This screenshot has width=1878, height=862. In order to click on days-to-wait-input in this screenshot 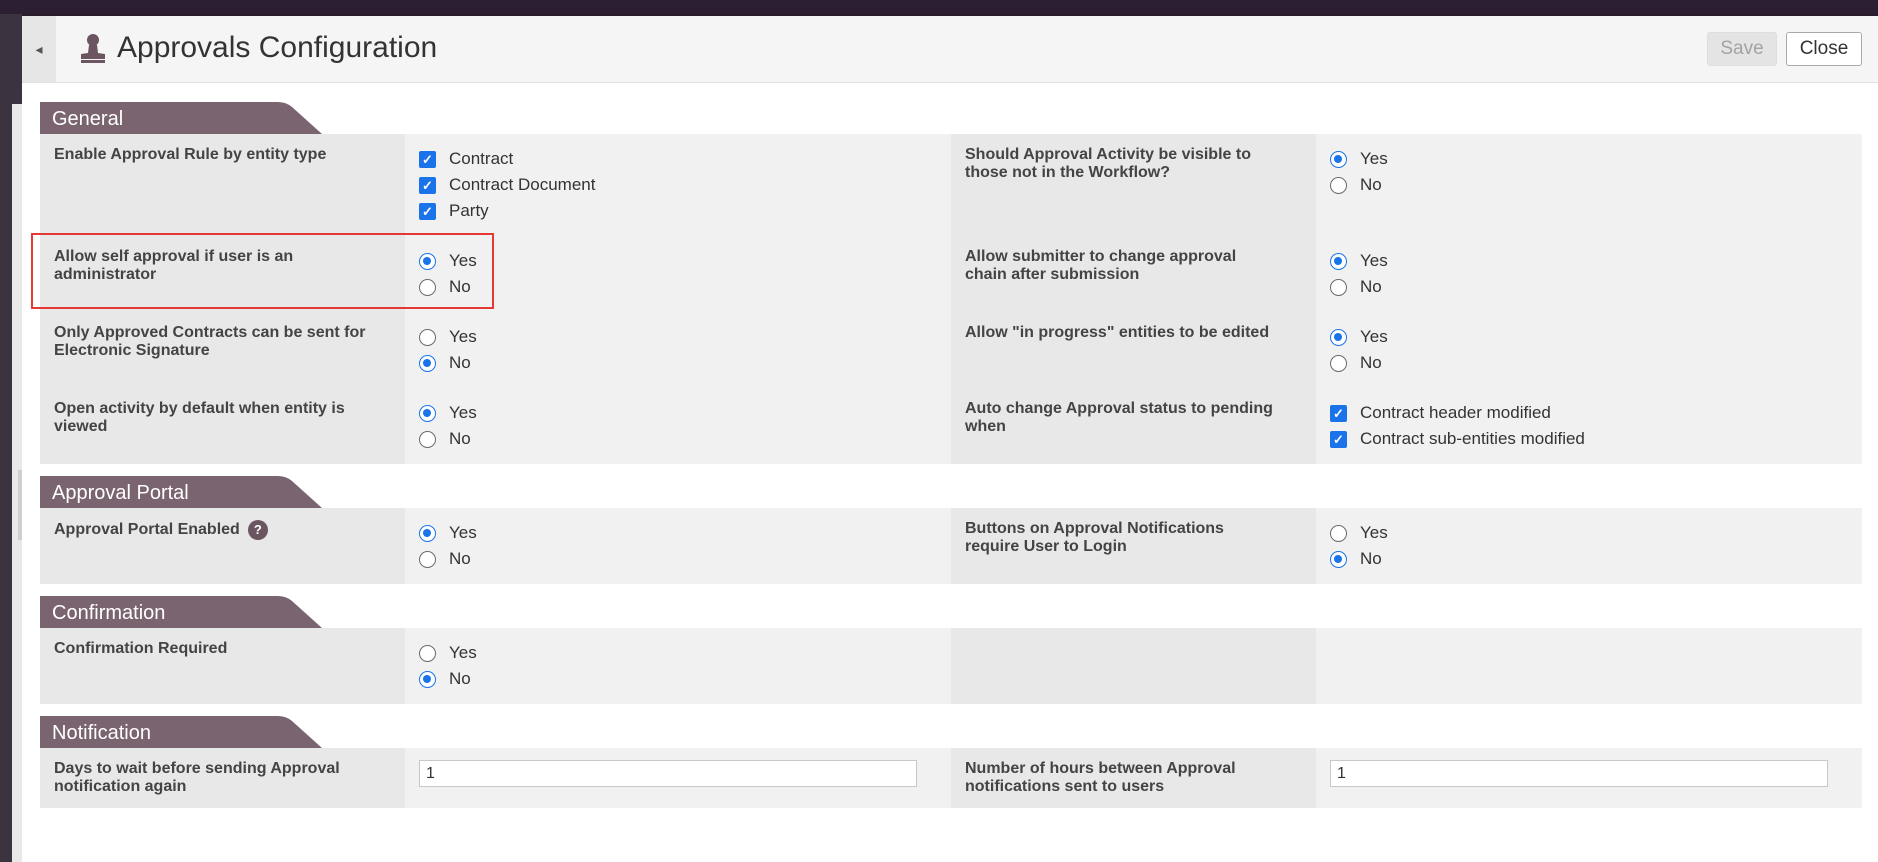, I will do `click(668, 773)`.